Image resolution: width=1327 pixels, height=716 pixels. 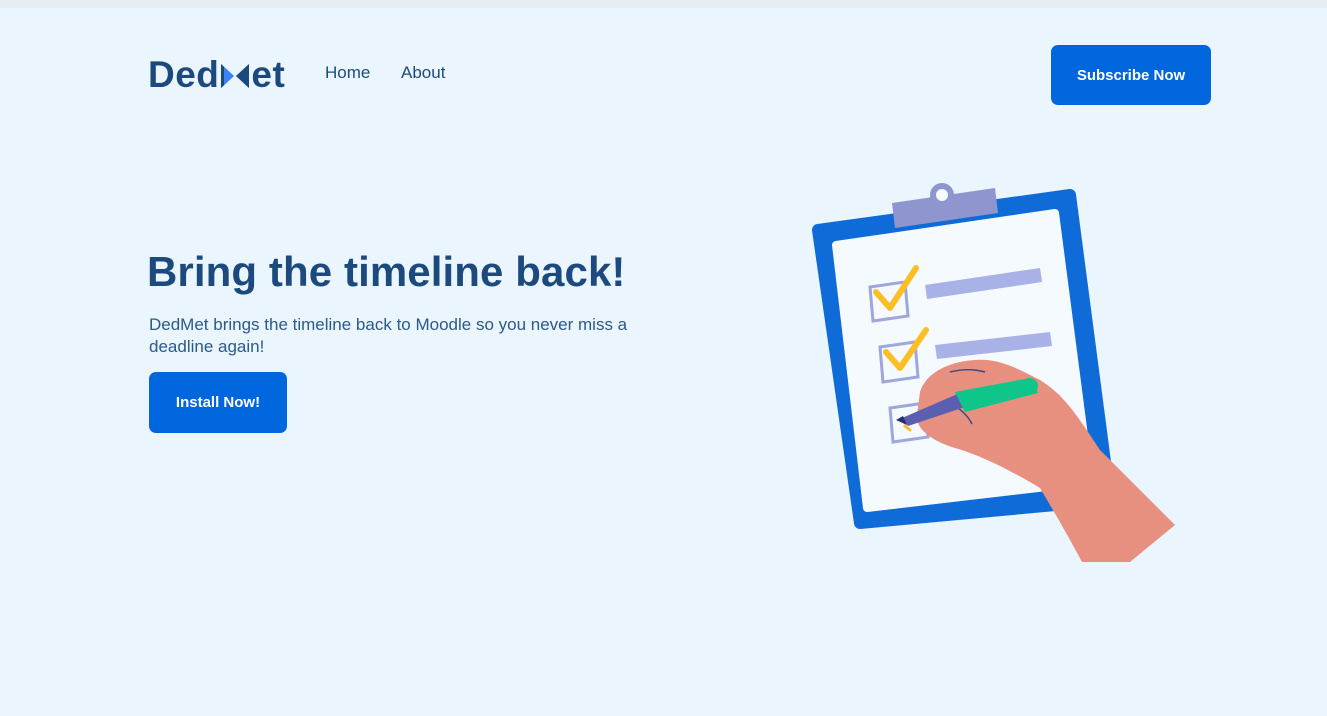 I want to click on clipboard-checklist-illustration, so click(x=993, y=372).